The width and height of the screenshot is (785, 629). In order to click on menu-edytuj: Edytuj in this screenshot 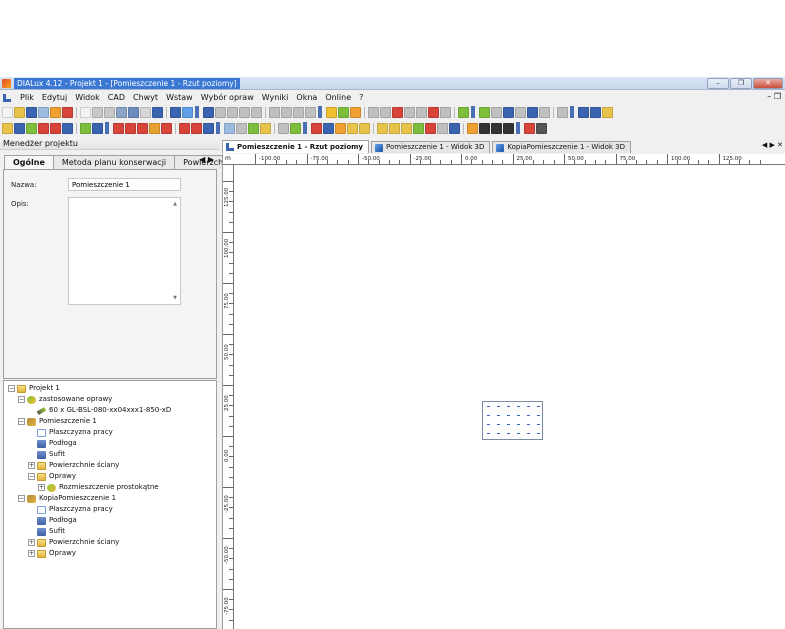, I will do `click(54, 98)`.